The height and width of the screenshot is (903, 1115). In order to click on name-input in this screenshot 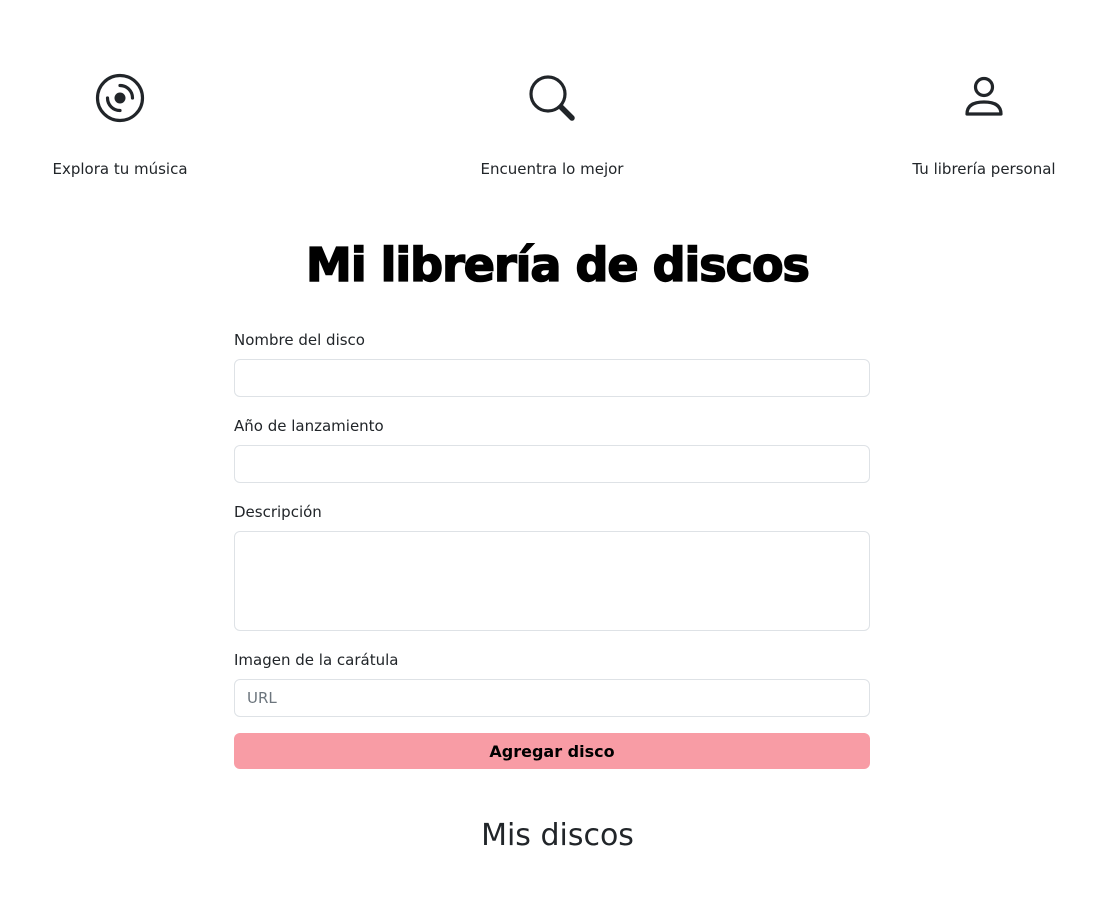, I will do `click(552, 378)`.